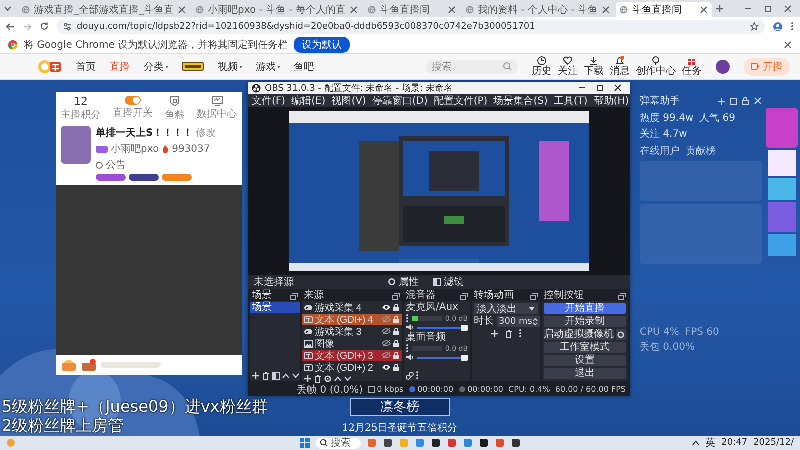 This screenshot has width=800, height=450. Describe the element at coordinates (352, 355) in the screenshot. I see `source-item: 文本 (GDI+) 3` at that location.